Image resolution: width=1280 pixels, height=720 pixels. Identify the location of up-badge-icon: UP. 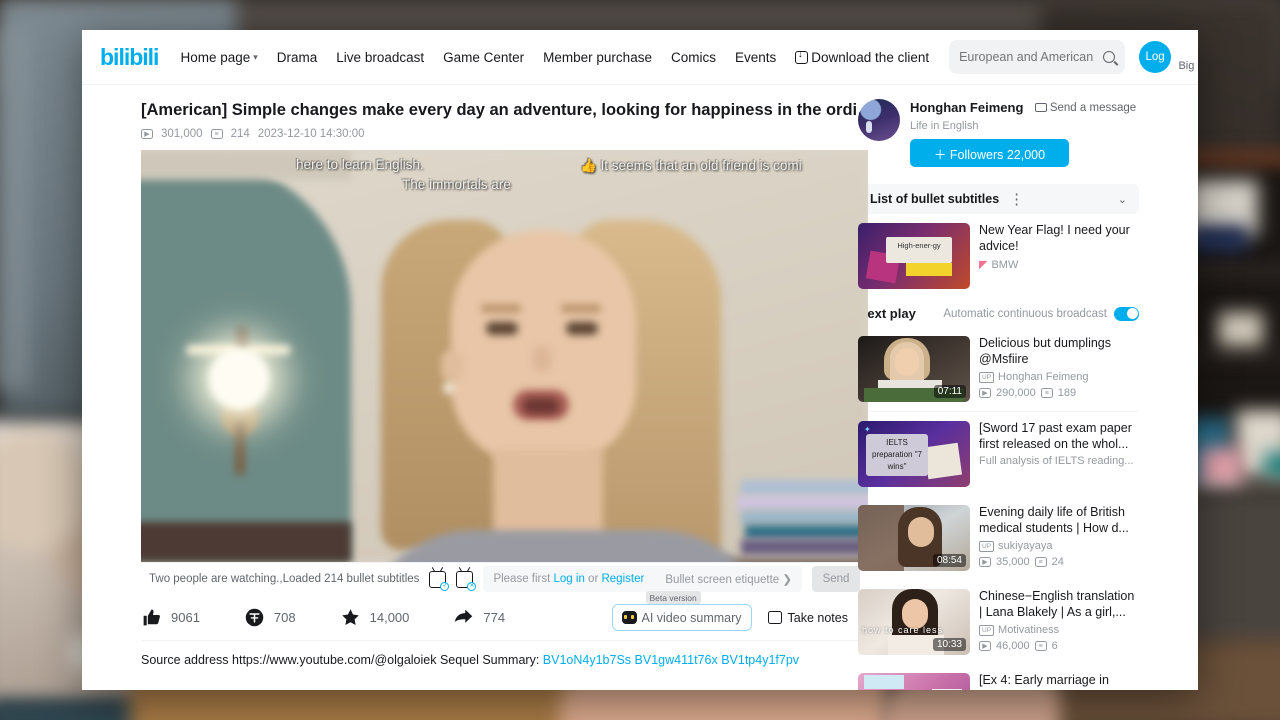
(987, 546).